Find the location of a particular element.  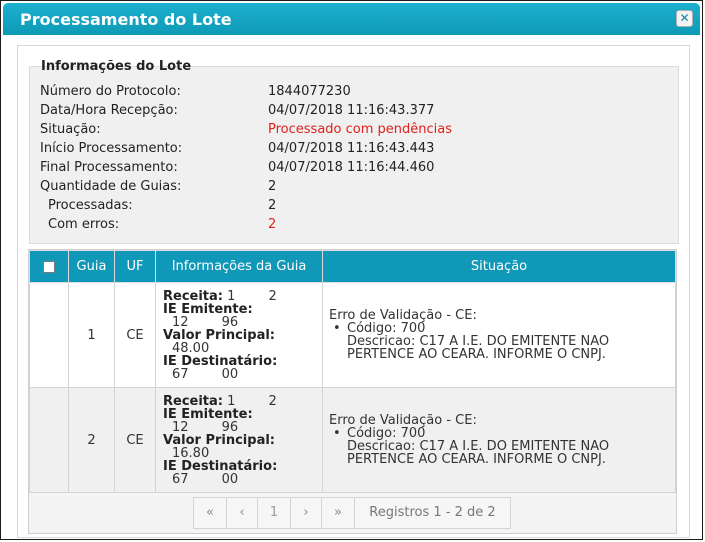

info-label: Processadas: is located at coordinates (90, 205).